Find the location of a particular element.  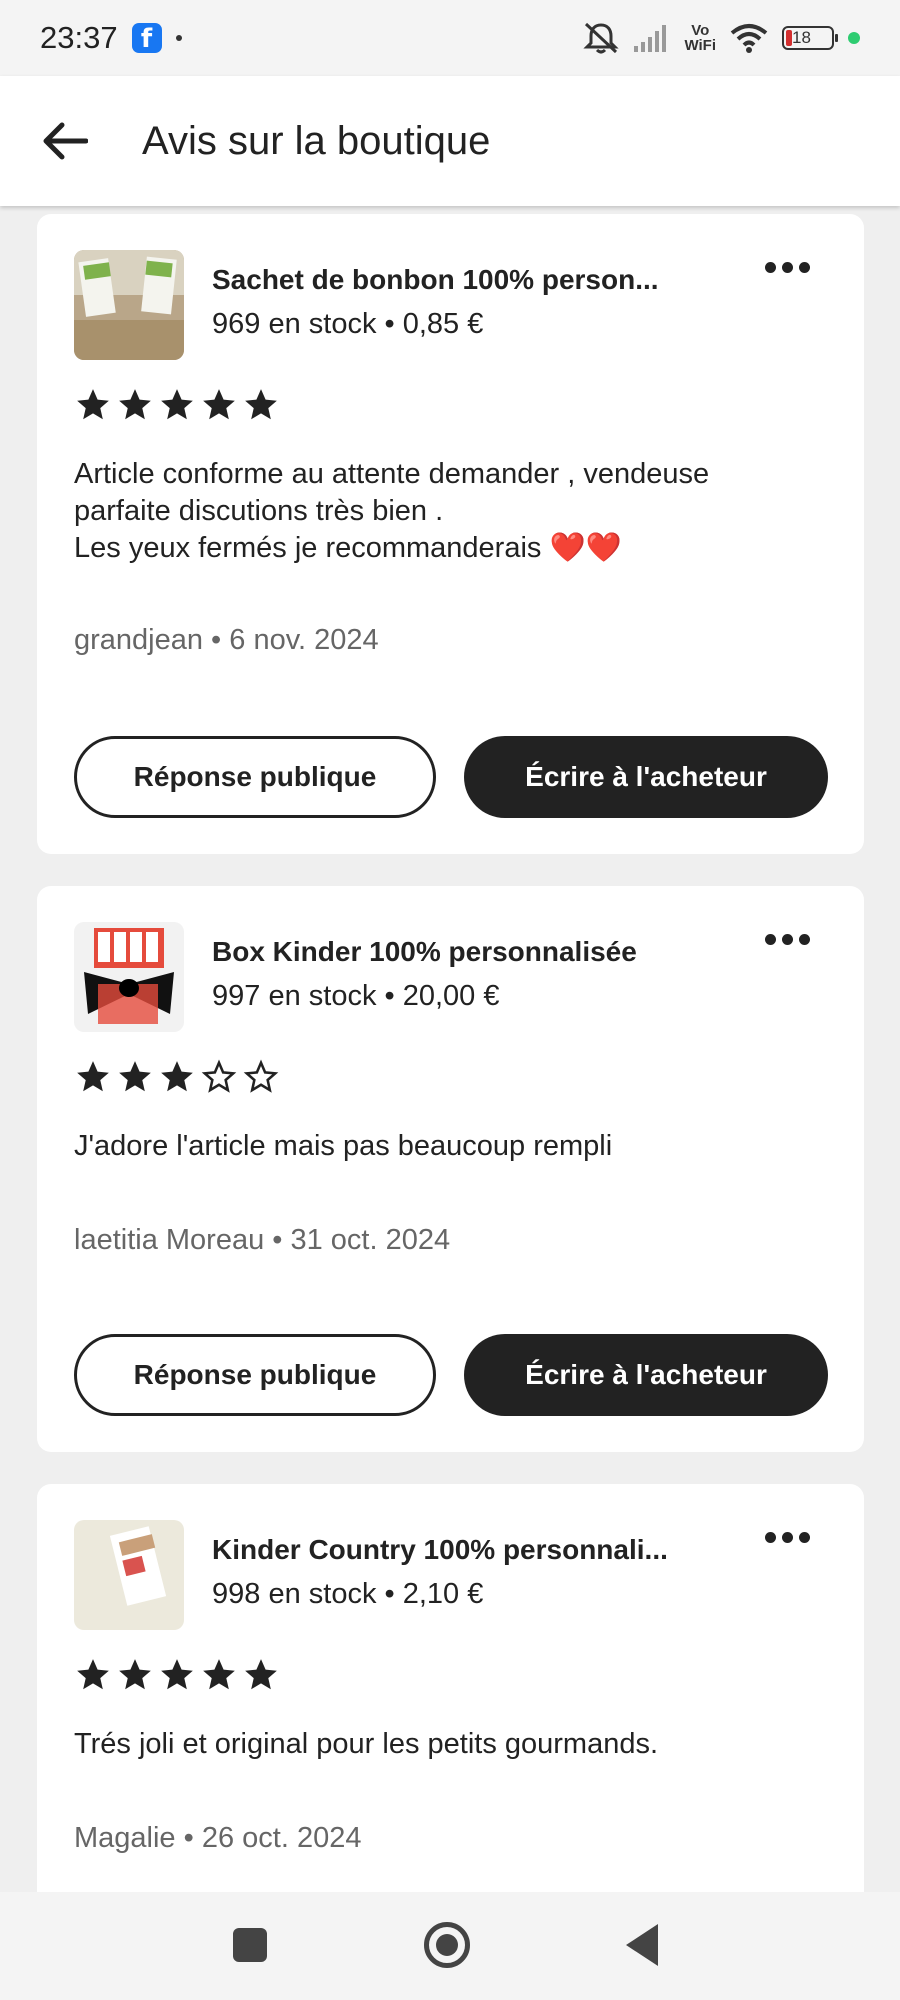

vowifi-top: Vo is located at coordinates (700, 30).